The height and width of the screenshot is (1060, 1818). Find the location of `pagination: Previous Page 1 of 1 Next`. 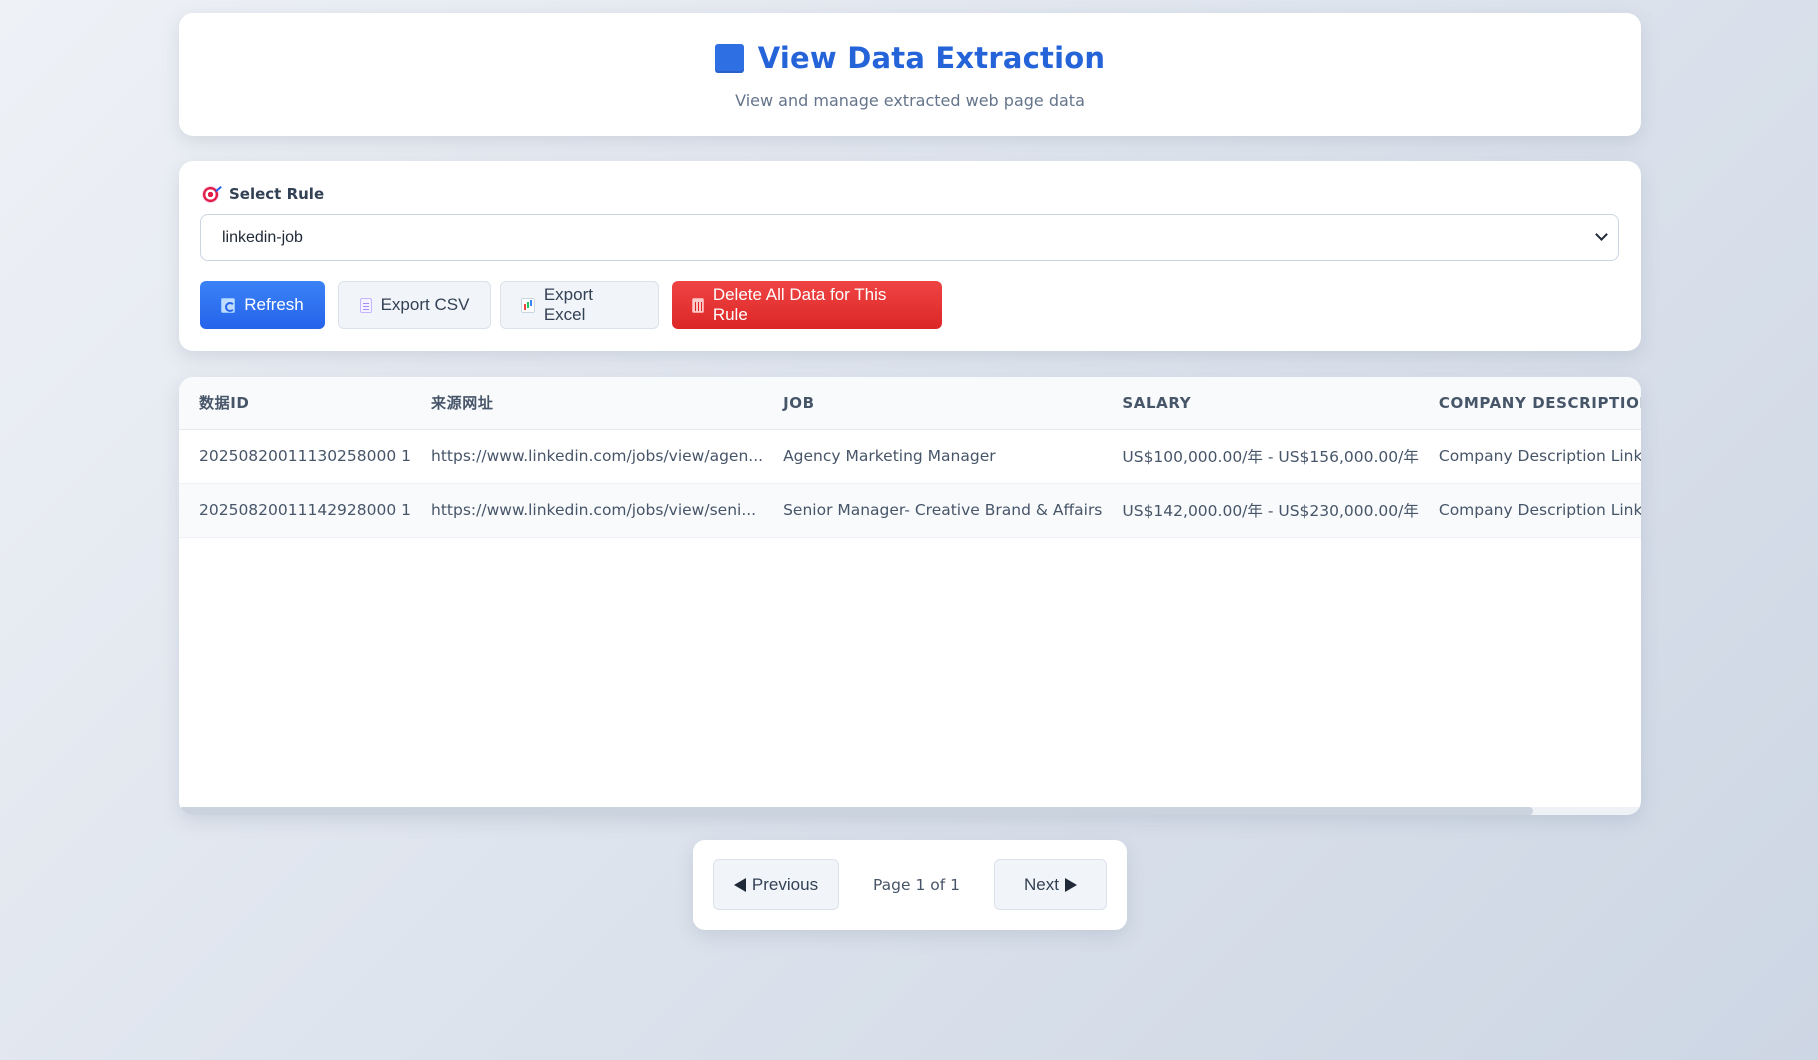

pagination: Previous Page 1 of 1 Next is located at coordinates (910, 885).